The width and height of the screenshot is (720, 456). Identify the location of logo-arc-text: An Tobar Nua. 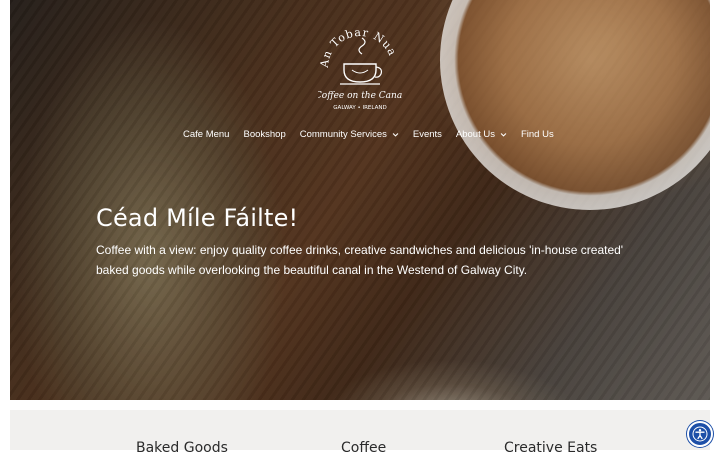
(358, 48).